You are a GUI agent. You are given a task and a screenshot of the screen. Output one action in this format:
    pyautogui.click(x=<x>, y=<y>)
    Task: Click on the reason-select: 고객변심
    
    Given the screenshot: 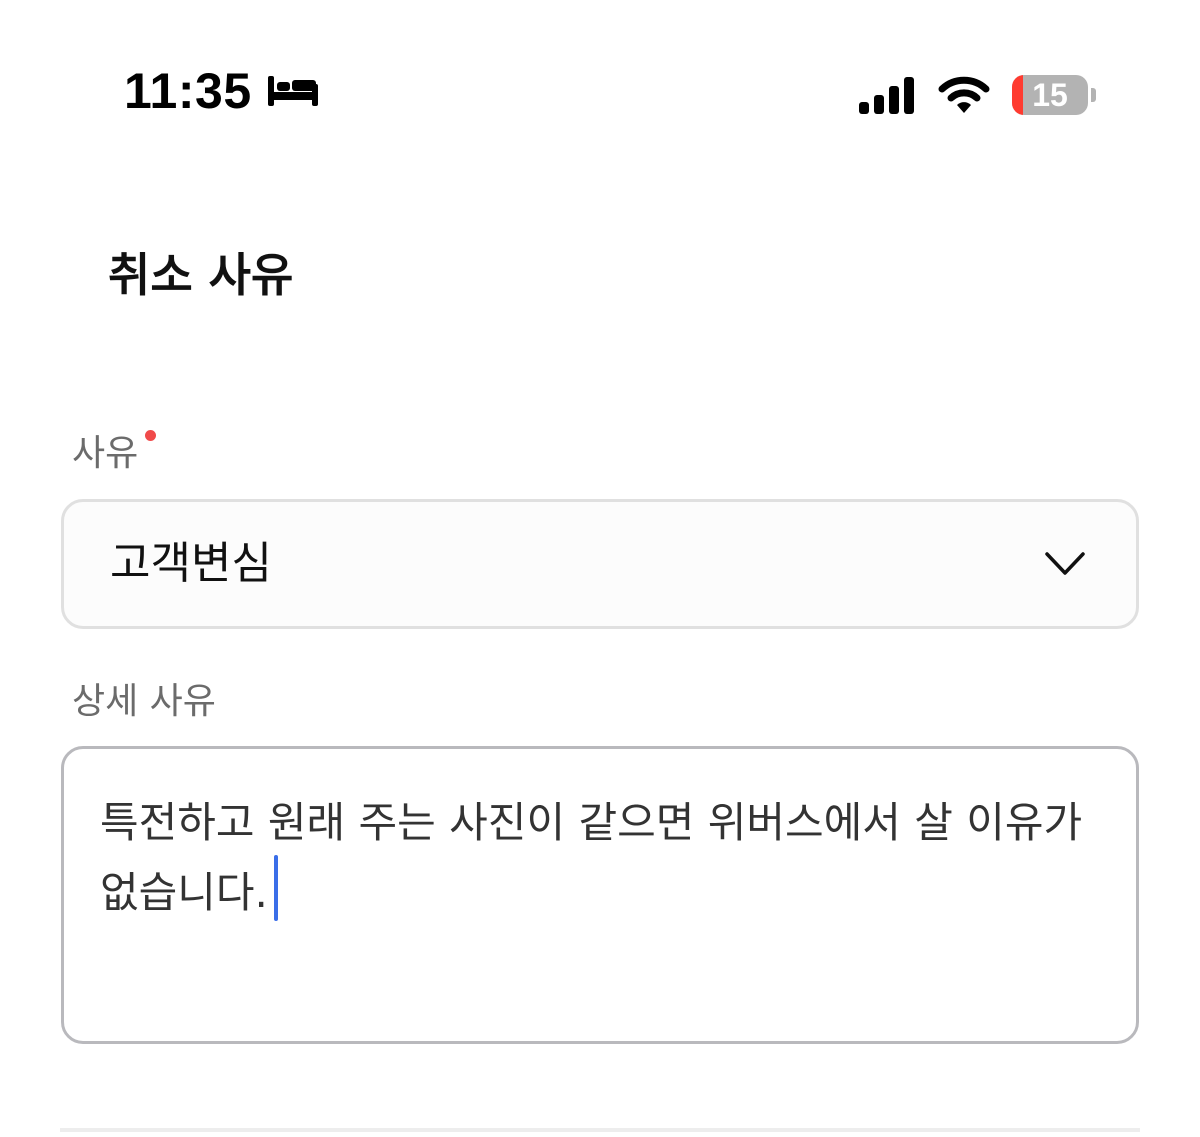 What is the action you would take?
    pyautogui.click(x=600, y=564)
    